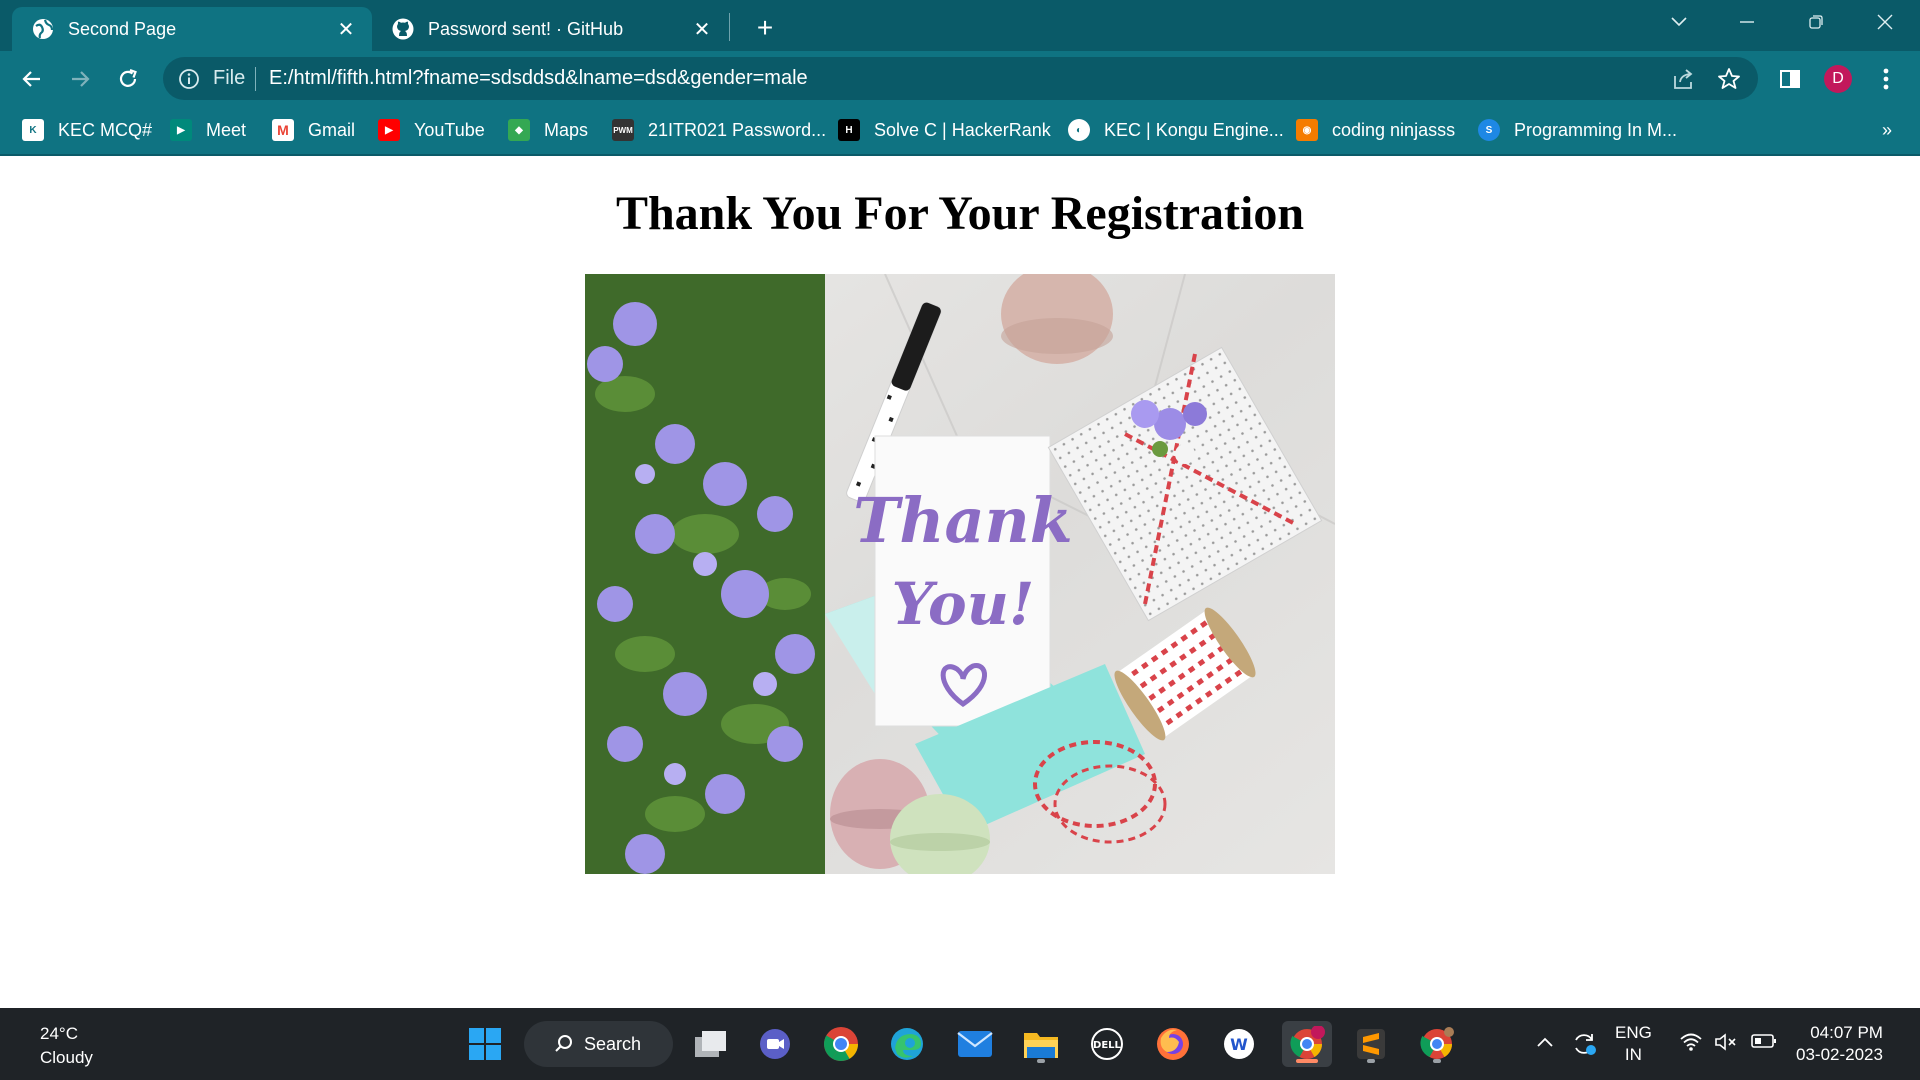 This screenshot has width=1920, height=1080. I want to click on language-bottom: IN, so click(1633, 1054).